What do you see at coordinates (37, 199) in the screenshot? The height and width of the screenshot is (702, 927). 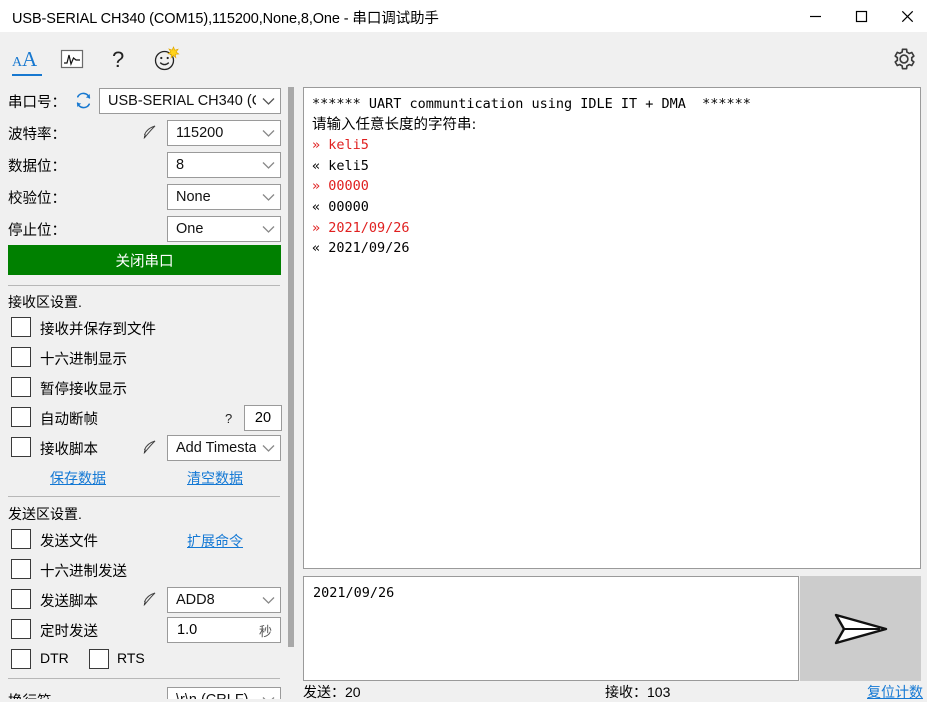 I see `parity-label: 校验位：` at bounding box center [37, 199].